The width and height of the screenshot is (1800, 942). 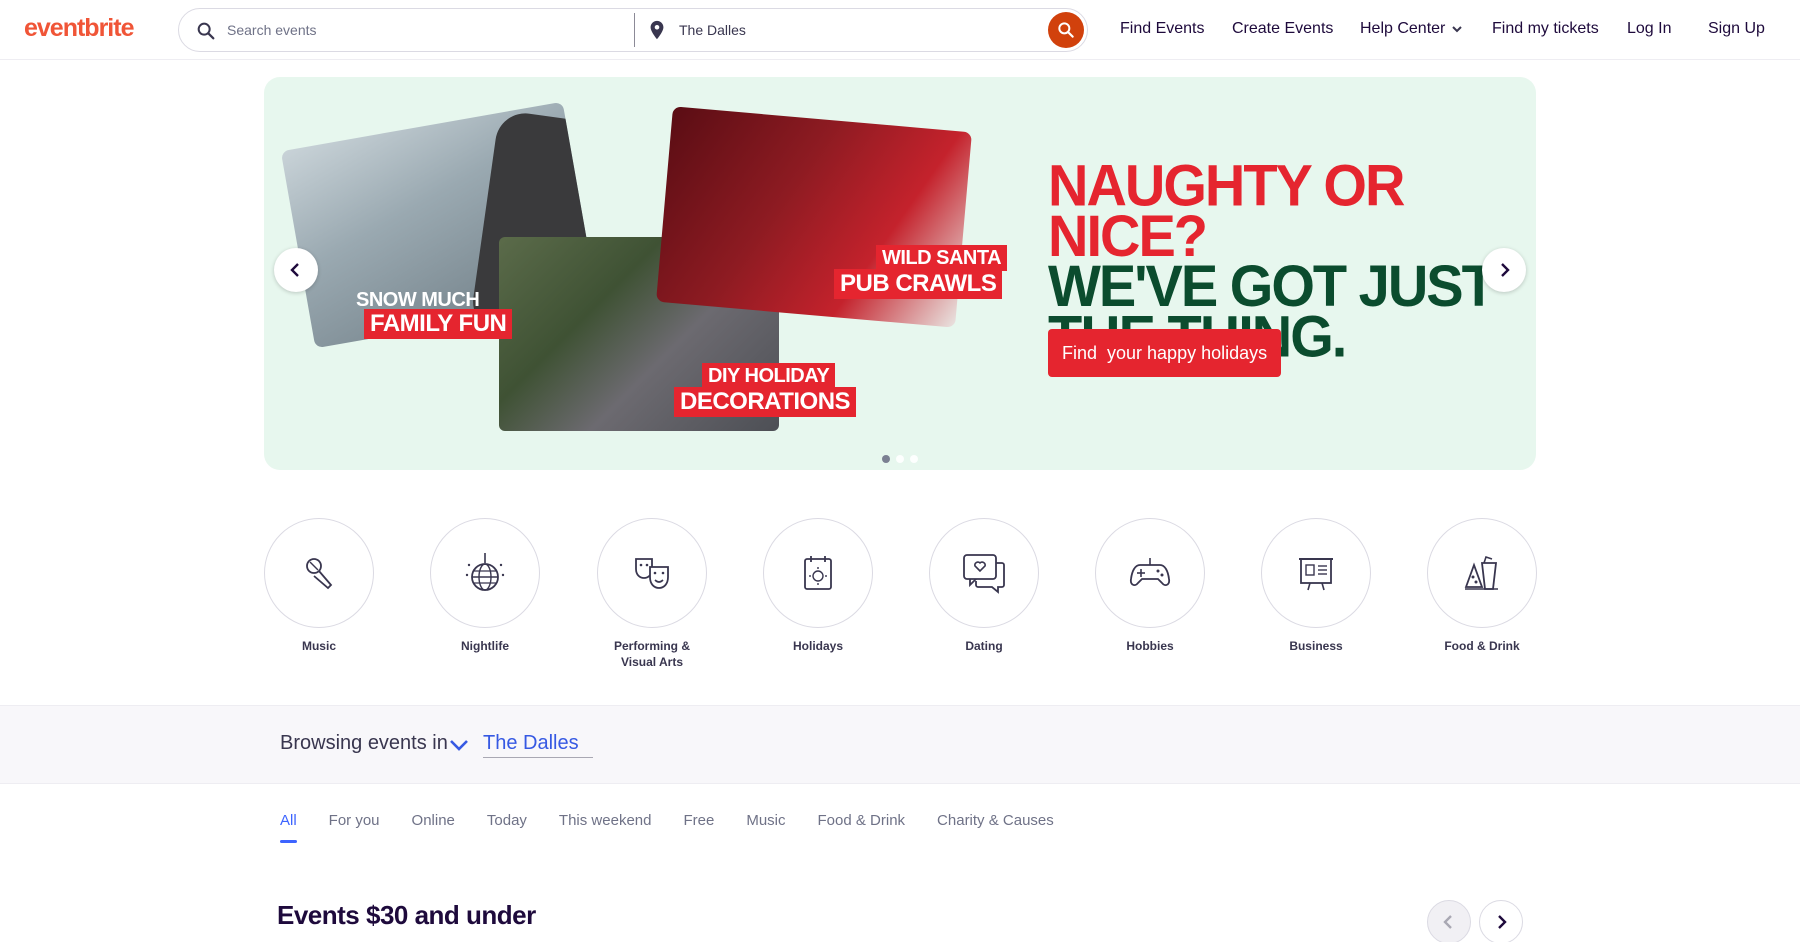 I want to click on category-music: Music, so click(x=319, y=586).